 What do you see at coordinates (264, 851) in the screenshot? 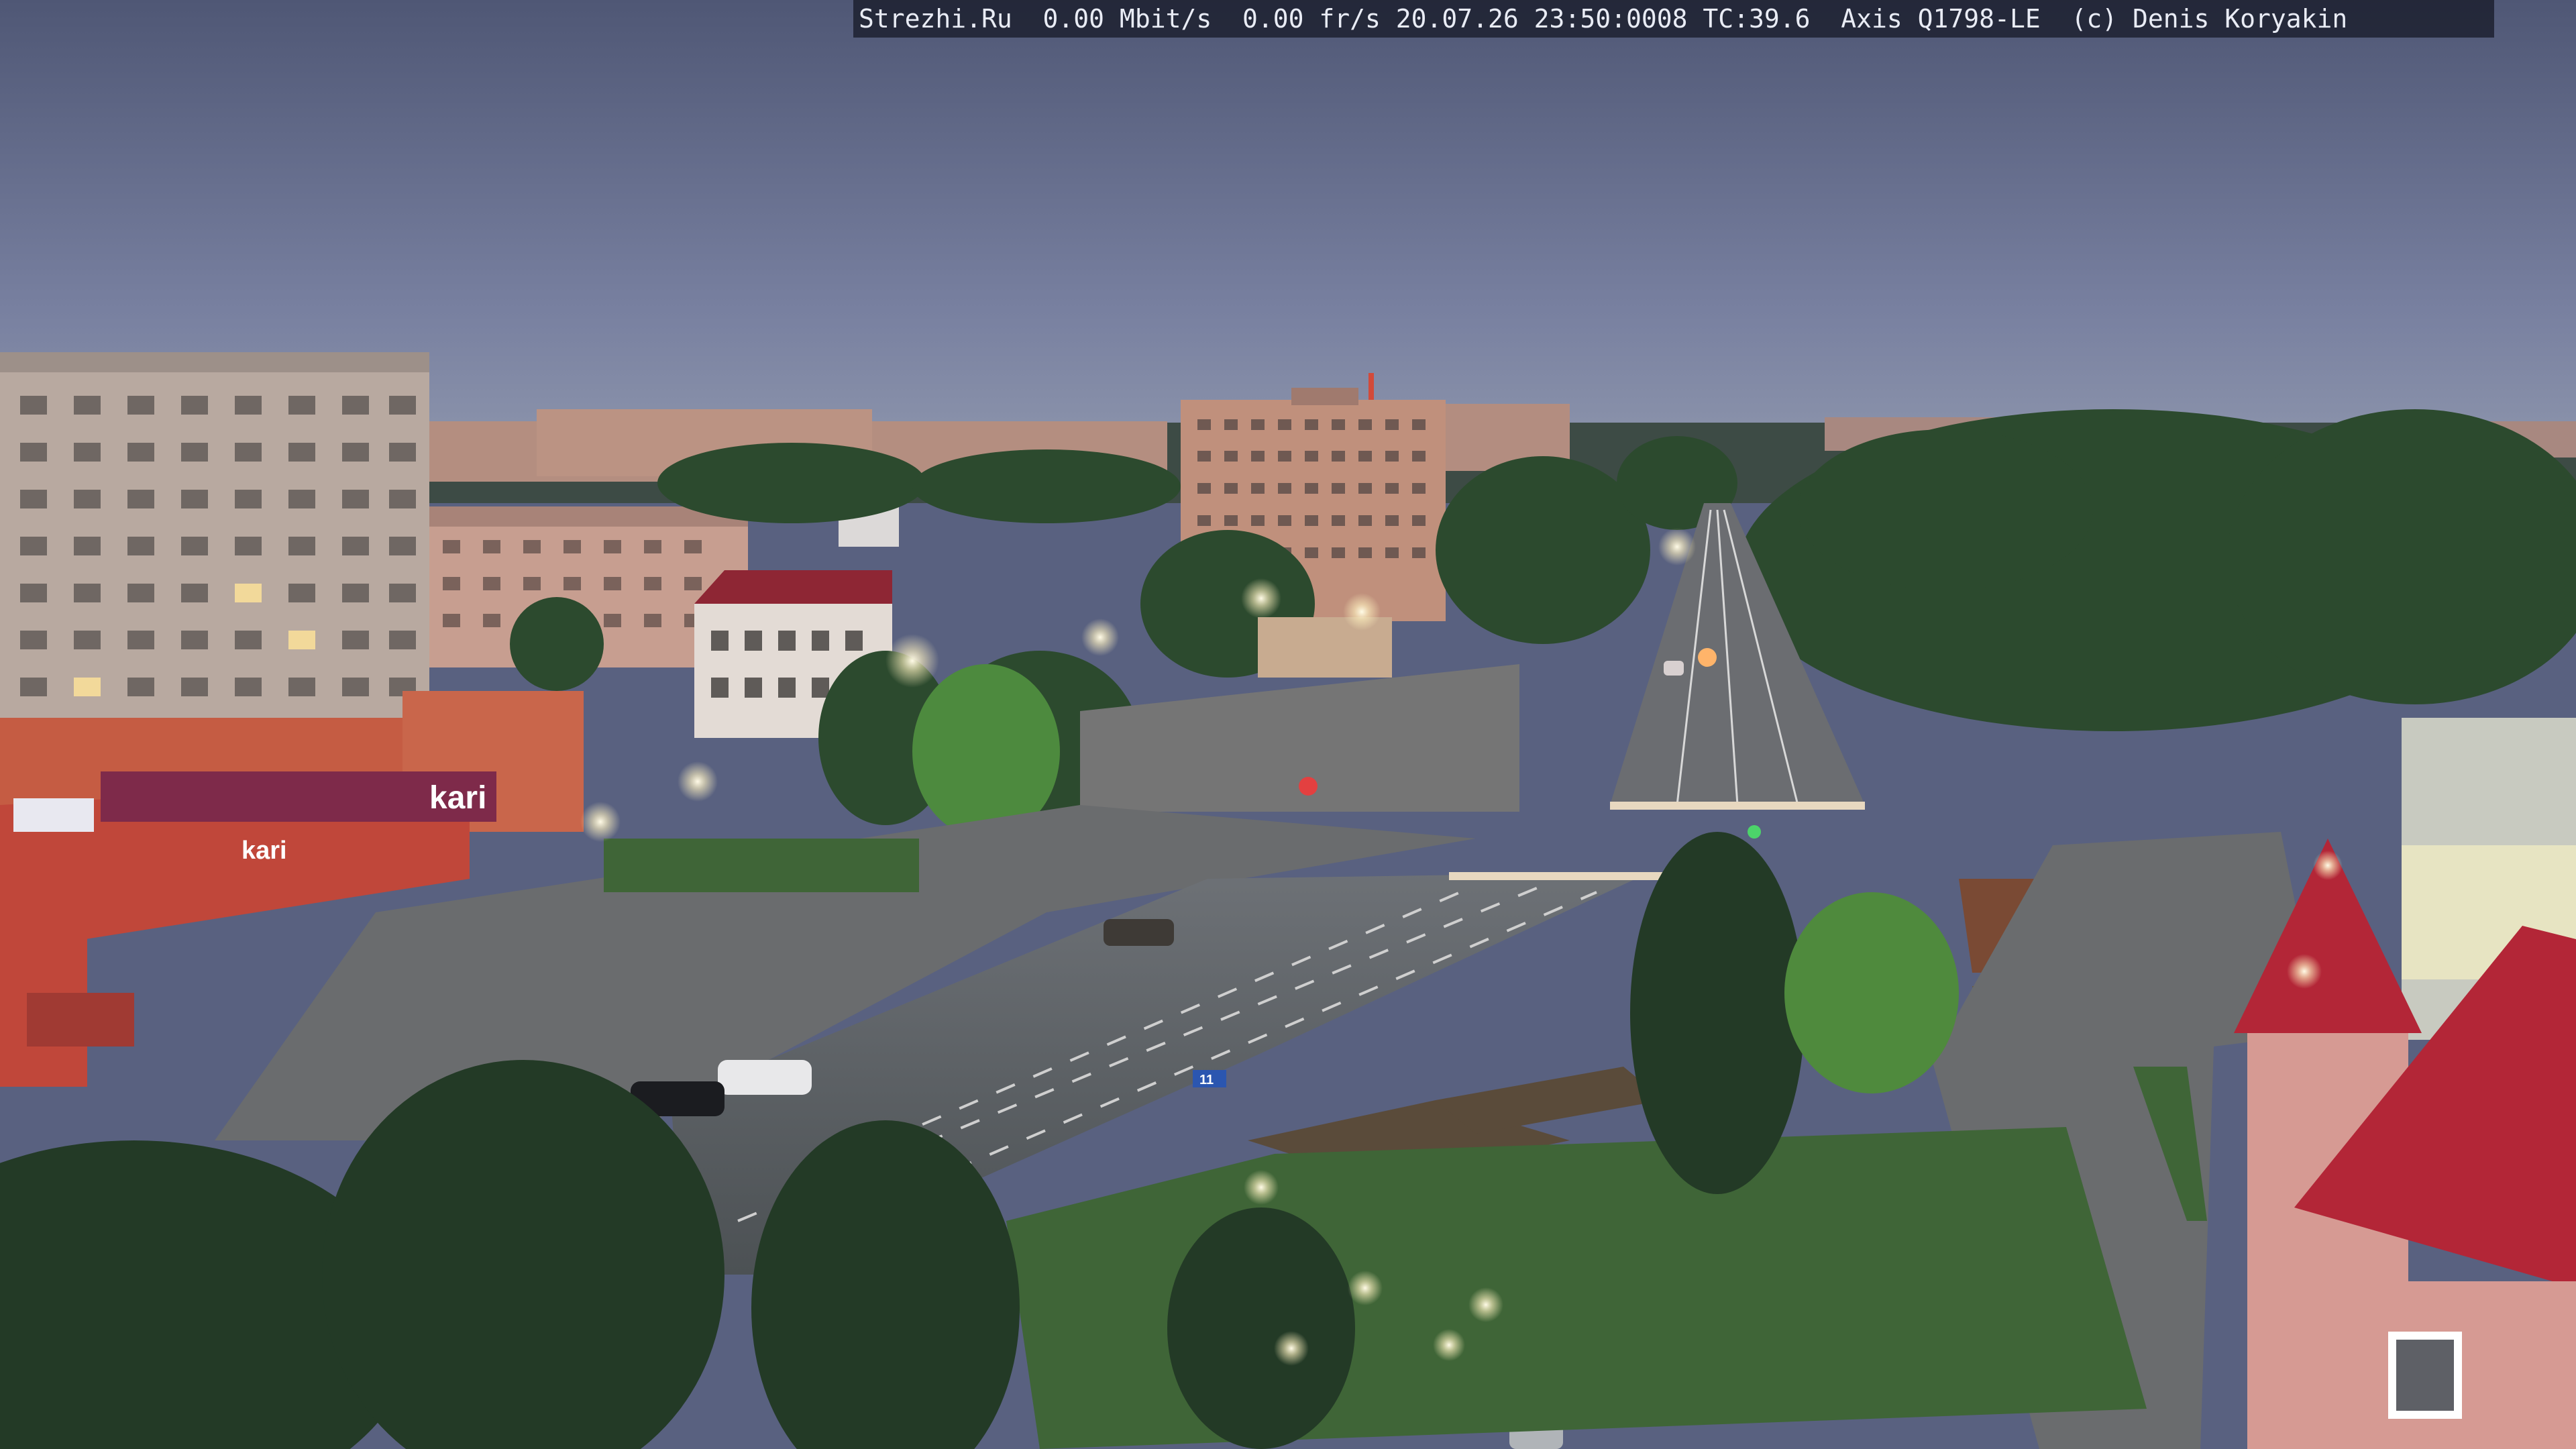
I see `store-sign-kari-small: kari` at bounding box center [264, 851].